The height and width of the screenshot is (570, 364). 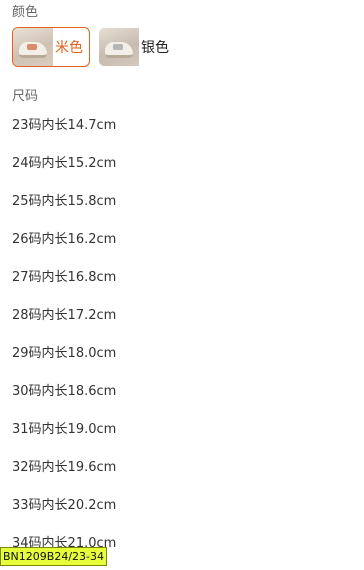 What do you see at coordinates (64, 432) in the screenshot?
I see `size-option: 31码内长19.0cm` at bounding box center [64, 432].